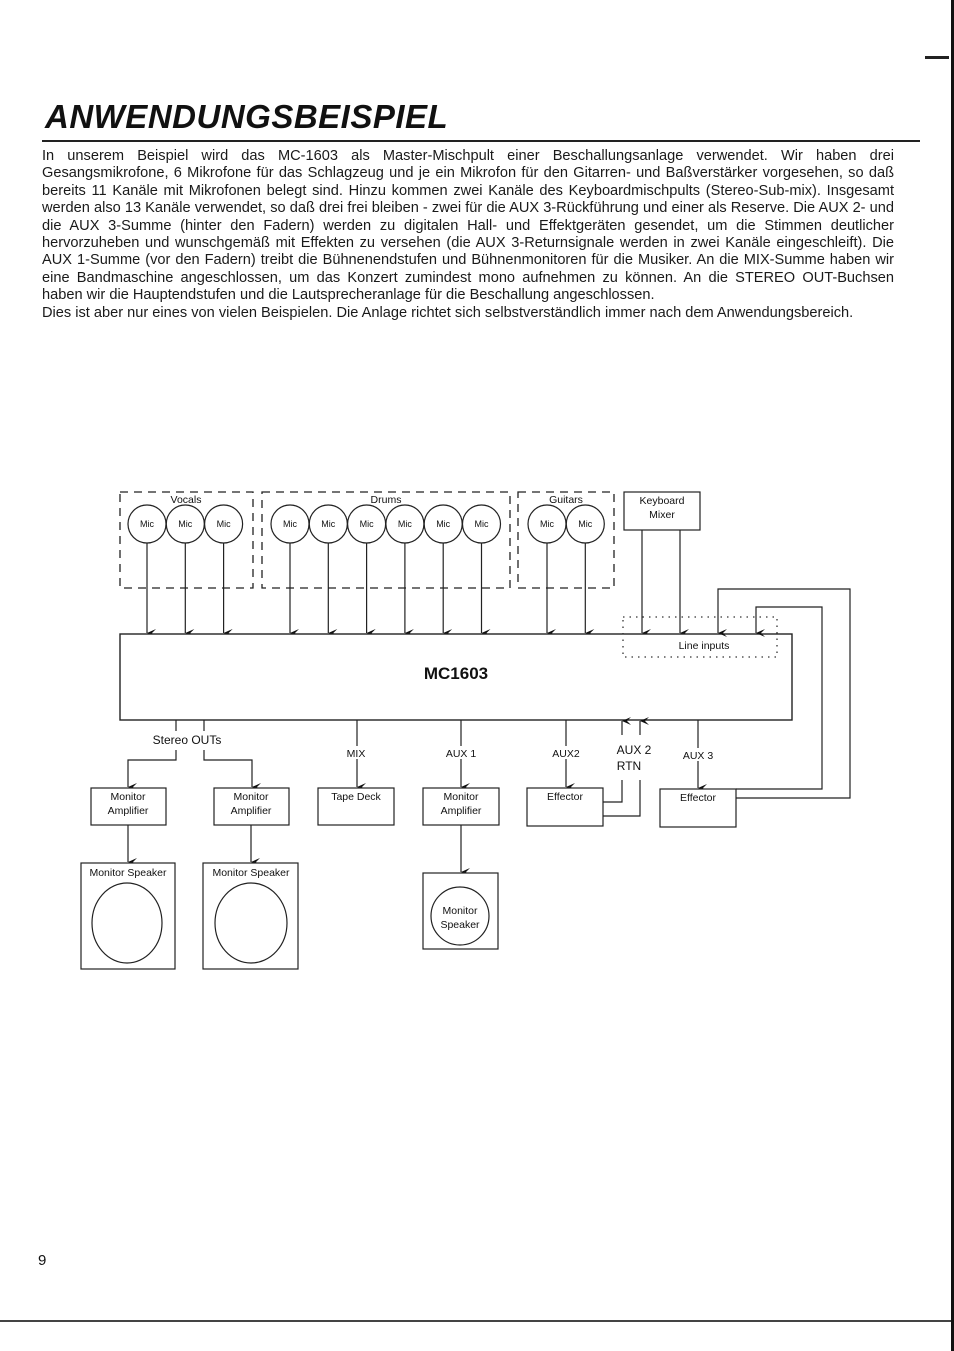 The width and height of the screenshot is (954, 1351). Describe the element at coordinates (187, 740) in the screenshot. I see `stereo-outs-label: Stereo OUTs` at that location.